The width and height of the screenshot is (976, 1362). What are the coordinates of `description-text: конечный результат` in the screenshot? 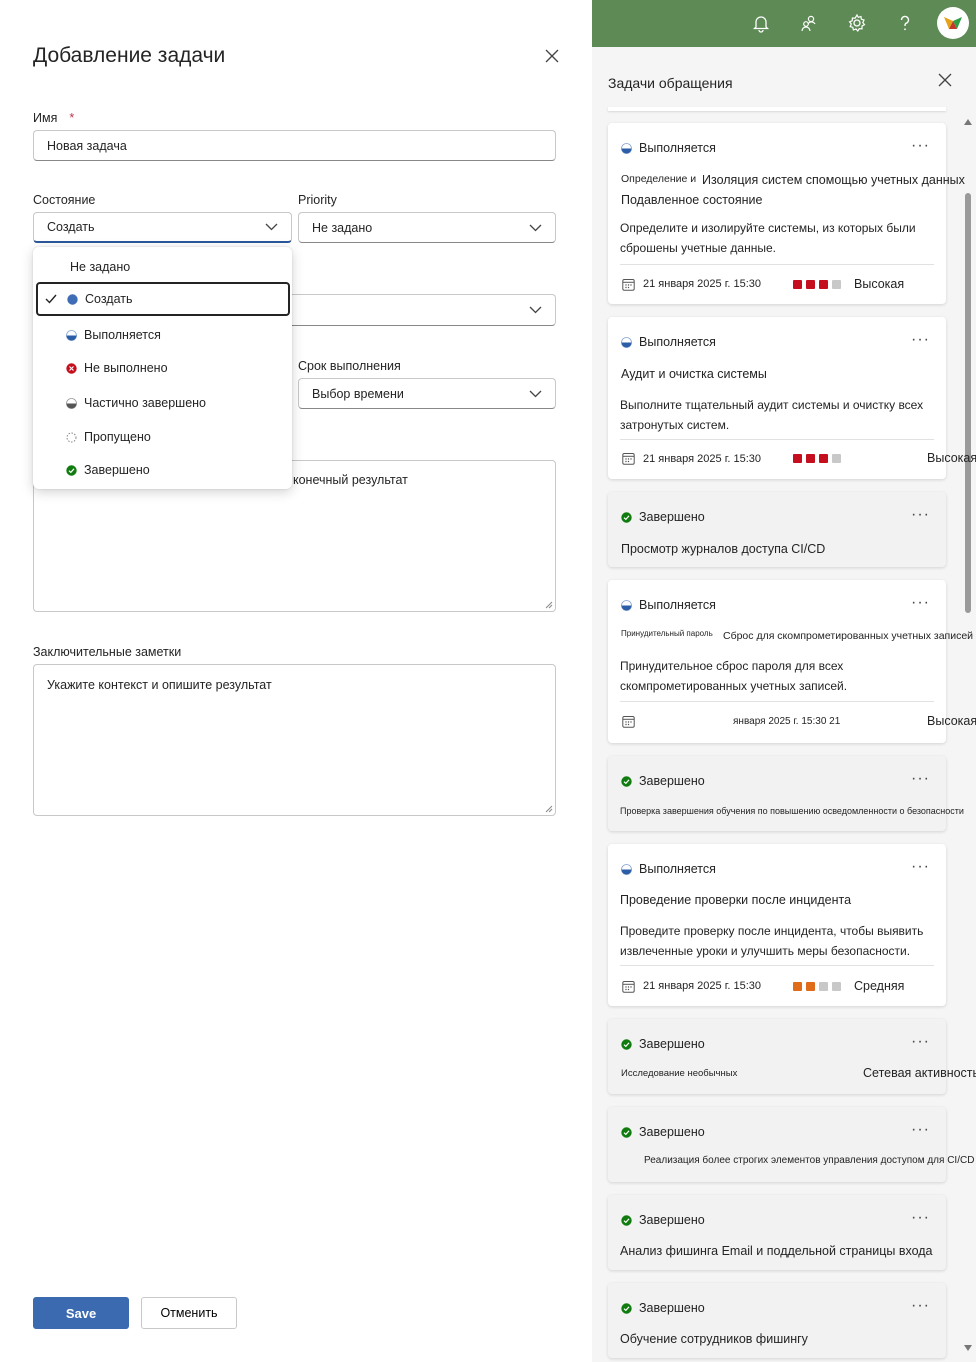 It's located at (350, 480).